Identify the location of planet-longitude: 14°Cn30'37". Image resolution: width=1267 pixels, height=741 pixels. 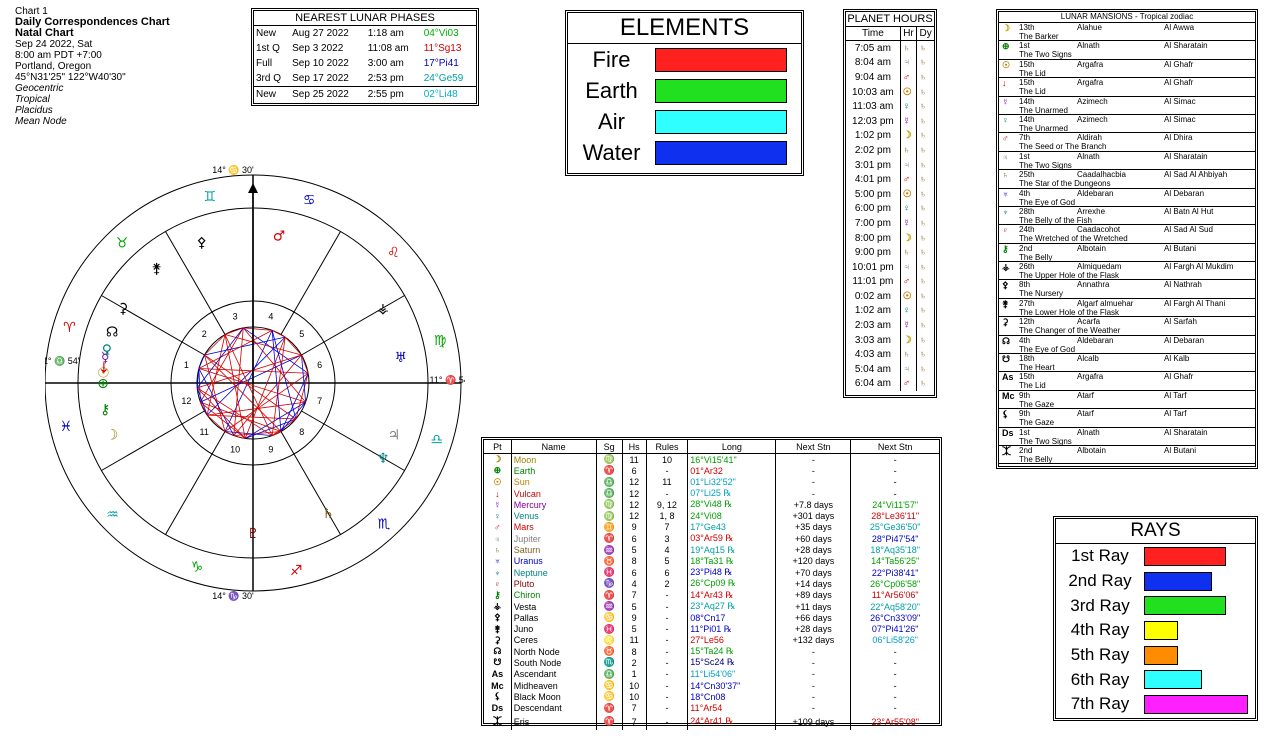
(731, 685).